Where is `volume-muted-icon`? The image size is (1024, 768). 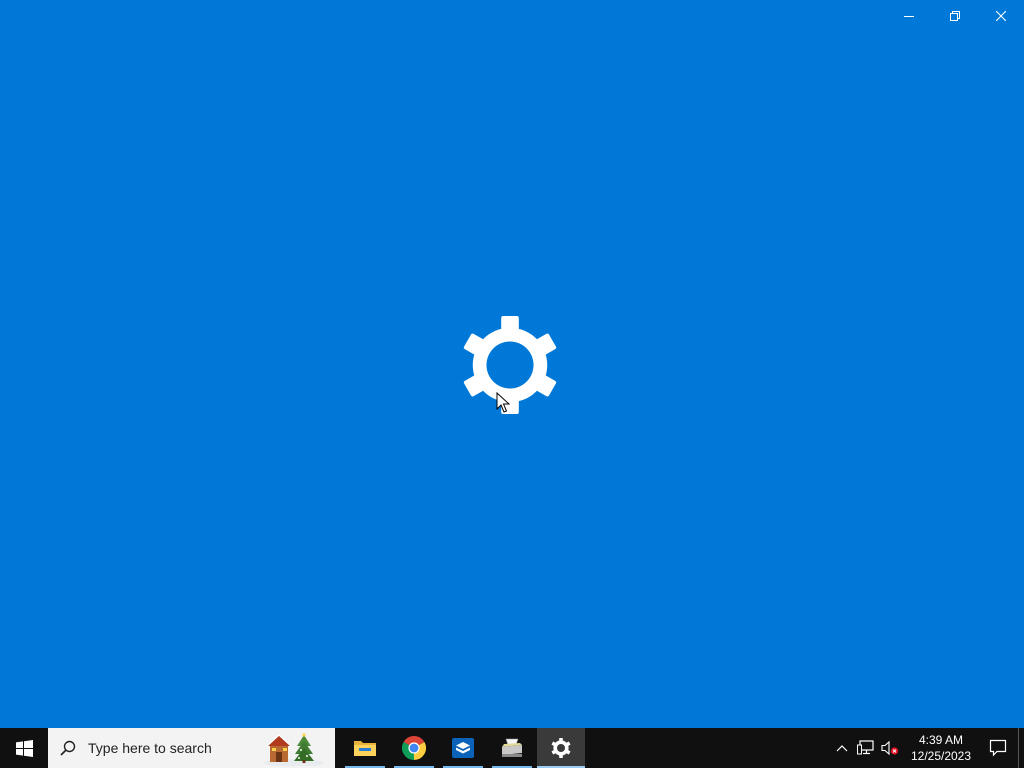 volume-muted-icon is located at coordinates (890, 748).